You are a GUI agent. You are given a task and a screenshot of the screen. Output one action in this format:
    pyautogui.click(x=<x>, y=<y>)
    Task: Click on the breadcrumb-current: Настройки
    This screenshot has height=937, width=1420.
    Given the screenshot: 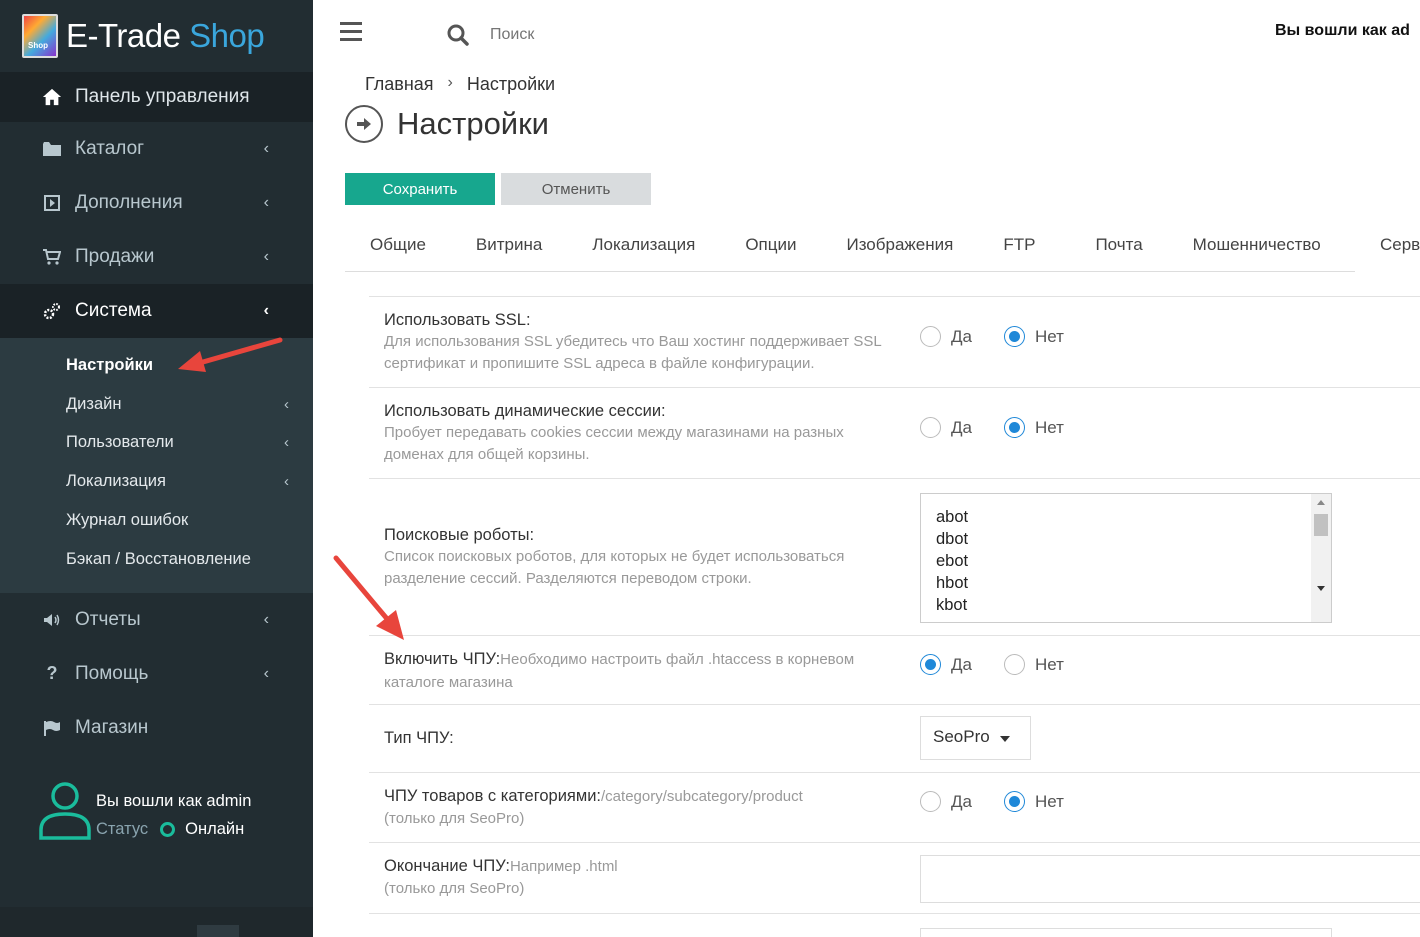 What is the action you would take?
    pyautogui.click(x=511, y=84)
    